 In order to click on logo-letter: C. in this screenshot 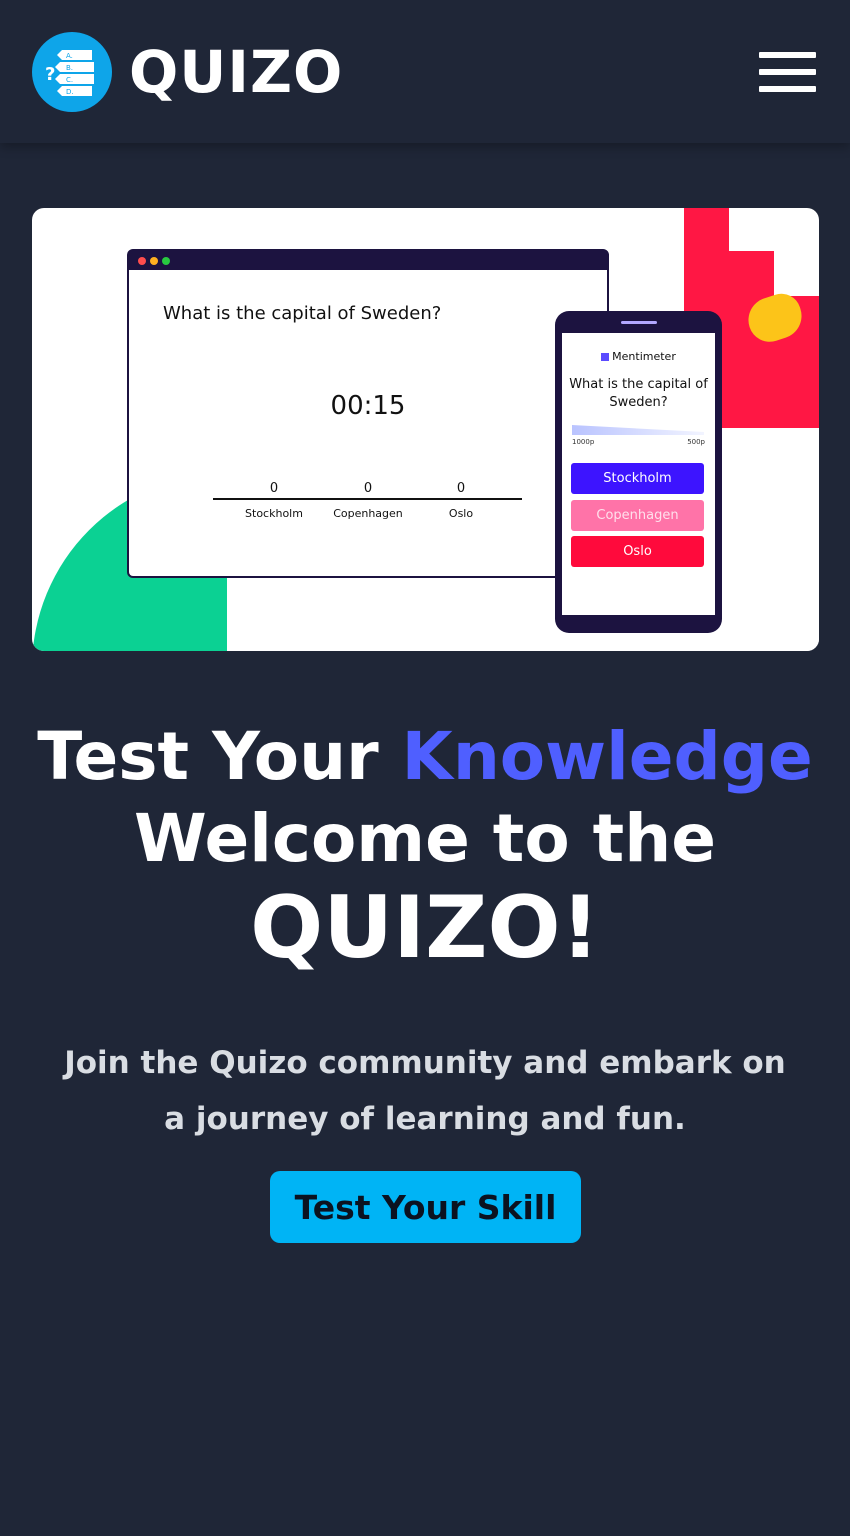, I will do `click(69, 80)`.